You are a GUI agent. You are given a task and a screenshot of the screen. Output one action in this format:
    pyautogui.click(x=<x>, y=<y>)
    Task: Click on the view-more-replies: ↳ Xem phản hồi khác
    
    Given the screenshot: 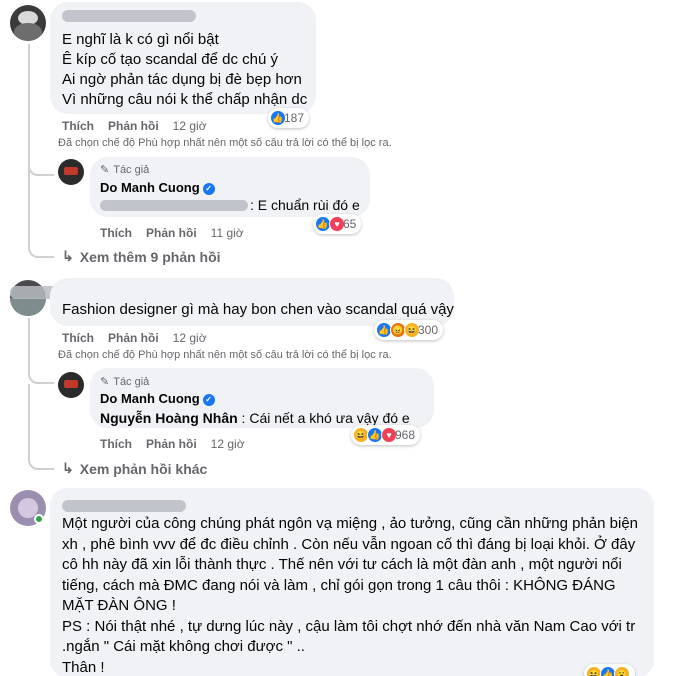 What is the action you would take?
    pyautogui.click(x=134, y=468)
    